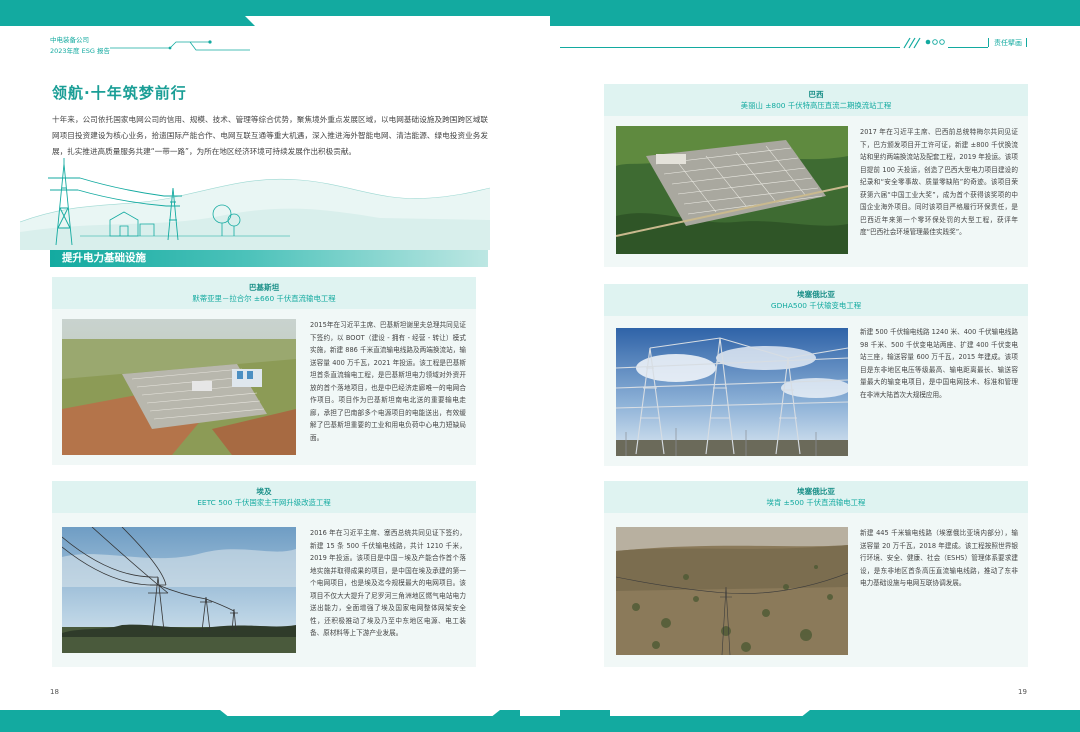  I want to click on top-band-right-white, so click(545, 21).